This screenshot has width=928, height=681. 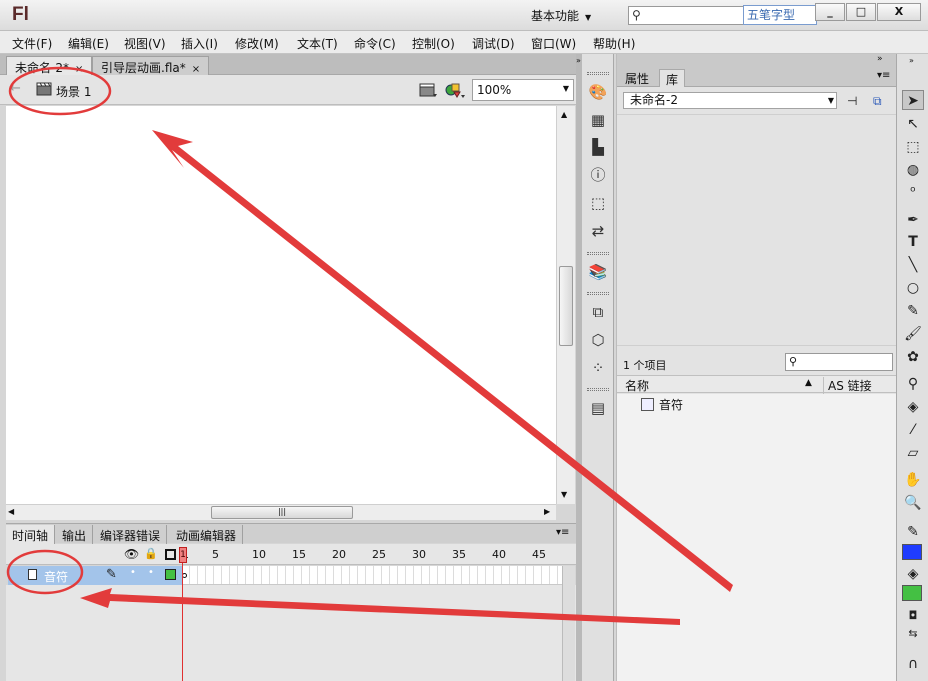 What do you see at coordinates (598, 272) in the screenshot?
I see `library-icon: 📚` at bounding box center [598, 272].